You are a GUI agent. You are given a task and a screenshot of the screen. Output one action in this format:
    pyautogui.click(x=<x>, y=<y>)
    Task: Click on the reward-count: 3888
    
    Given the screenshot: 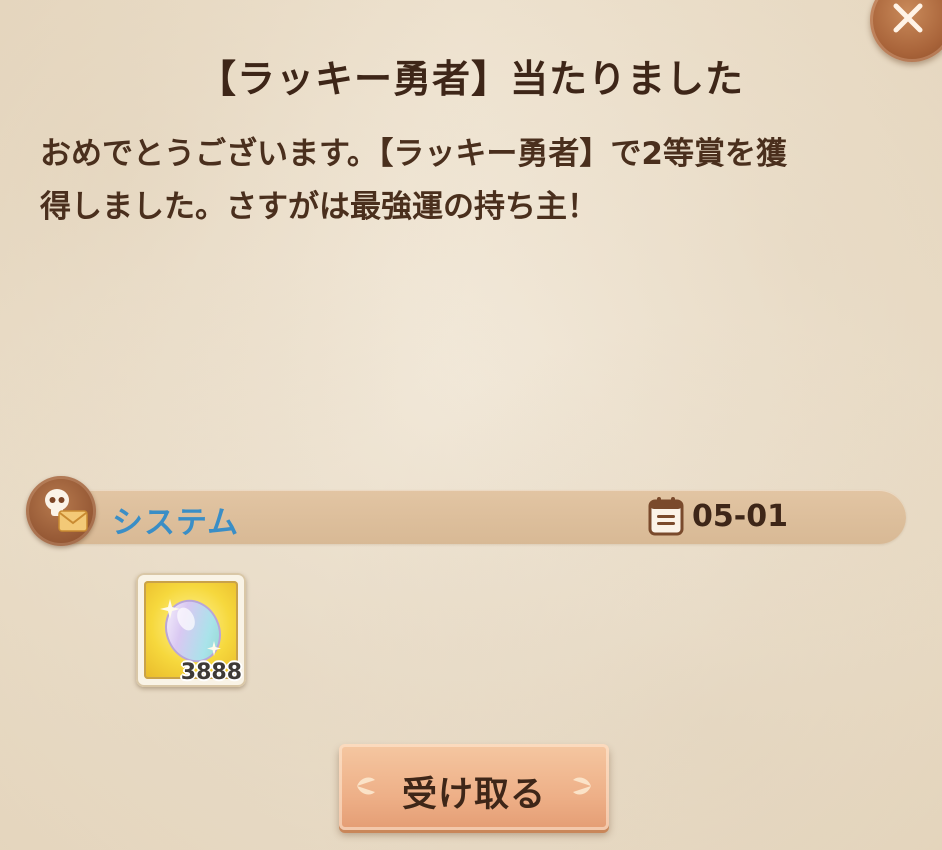 What is the action you would take?
    pyautogui.click(x=211, y=672)
    